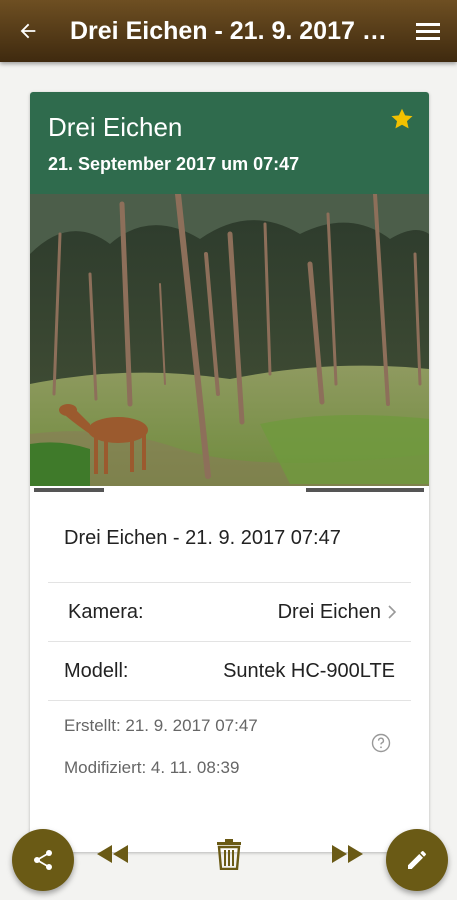 This screenshot has height=900, width=457. I want to click on share-button, so click(43, 860).